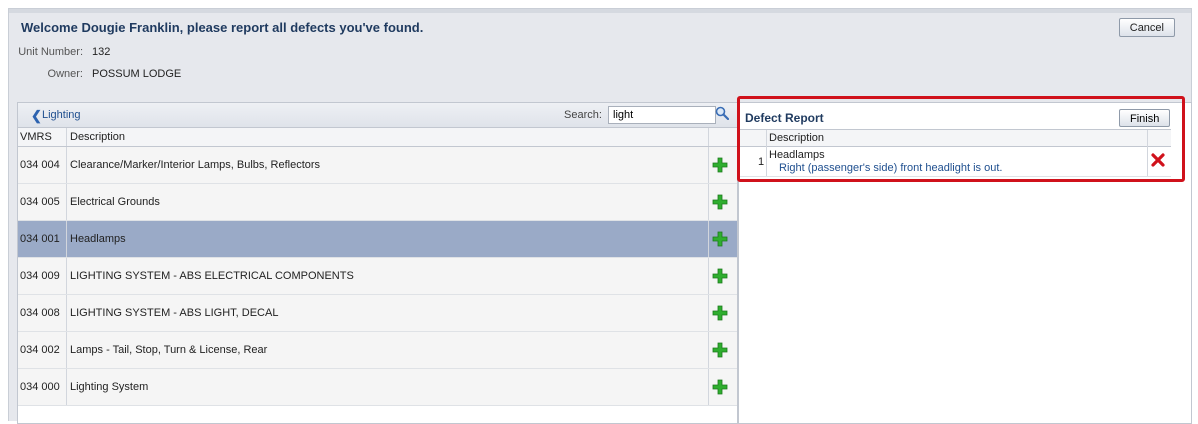  What do you see at coordinates (40, 202) in the screenshot?
I see `row-vmrs: 034 005` at bounding box center [40, 202].